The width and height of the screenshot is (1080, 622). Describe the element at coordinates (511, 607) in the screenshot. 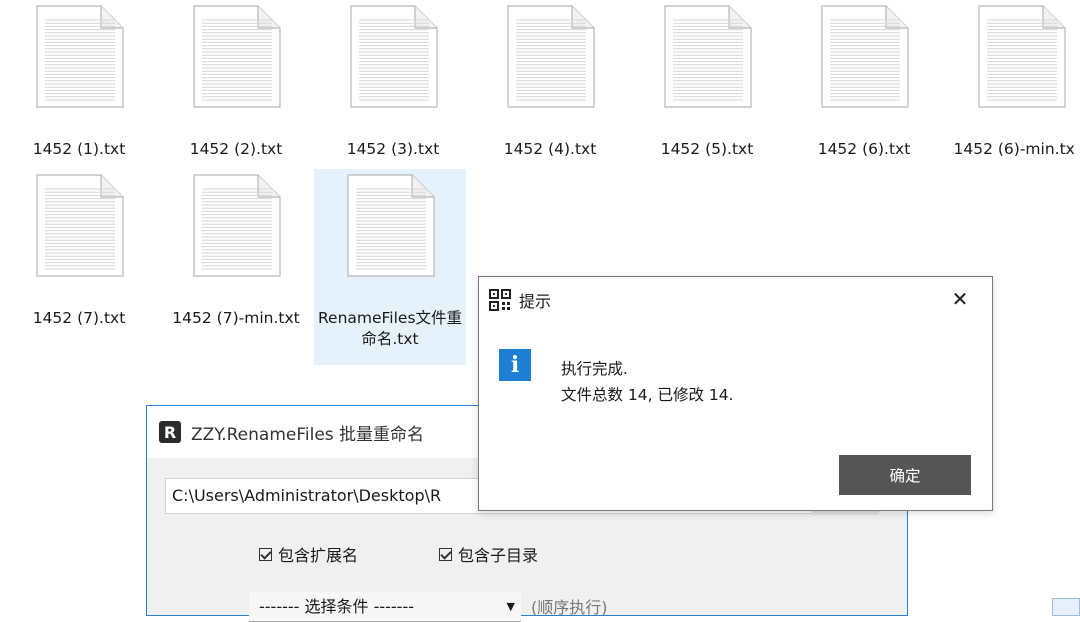

I see `chevron-down-icon: ▼` at that location.